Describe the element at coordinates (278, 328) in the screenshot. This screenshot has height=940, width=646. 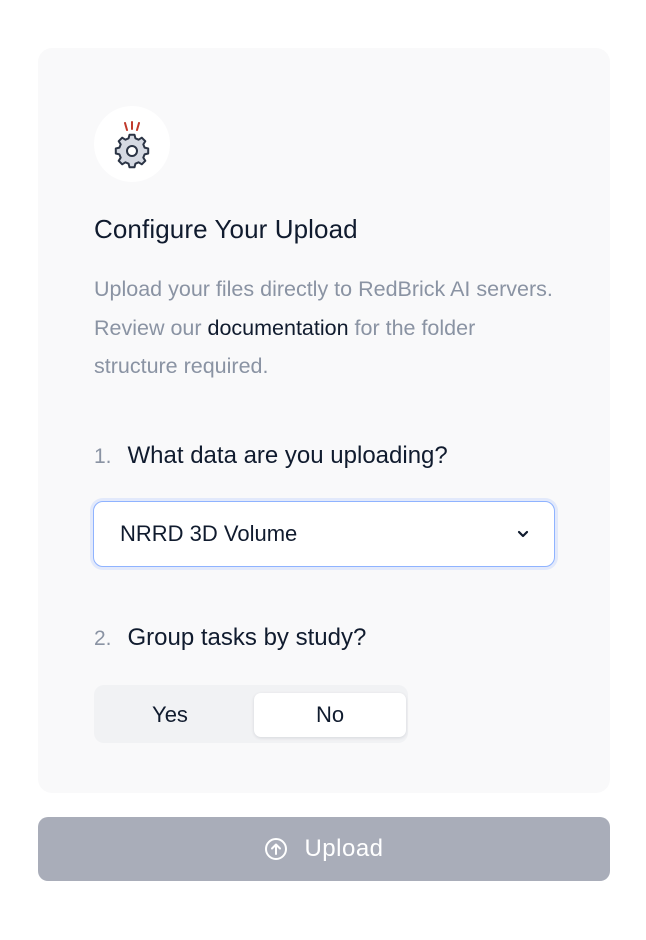
I see `documentation-link: documentation` at that location.